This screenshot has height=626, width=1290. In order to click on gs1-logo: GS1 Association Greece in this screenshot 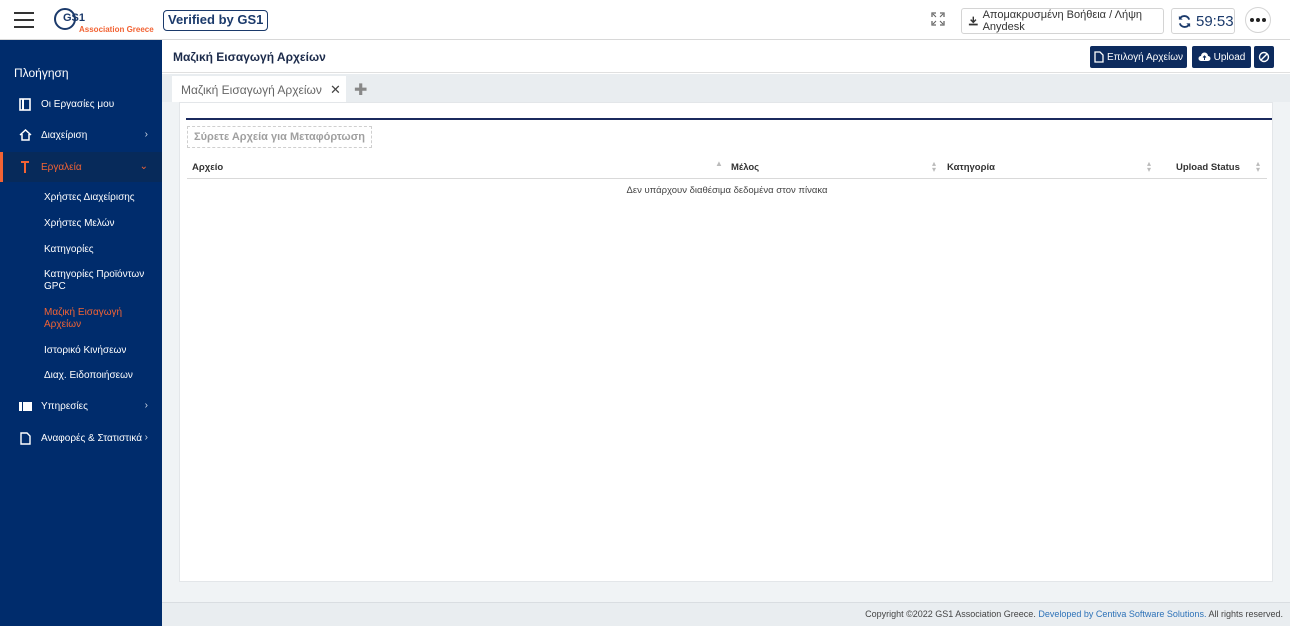, I will do `click(106, 21)`.